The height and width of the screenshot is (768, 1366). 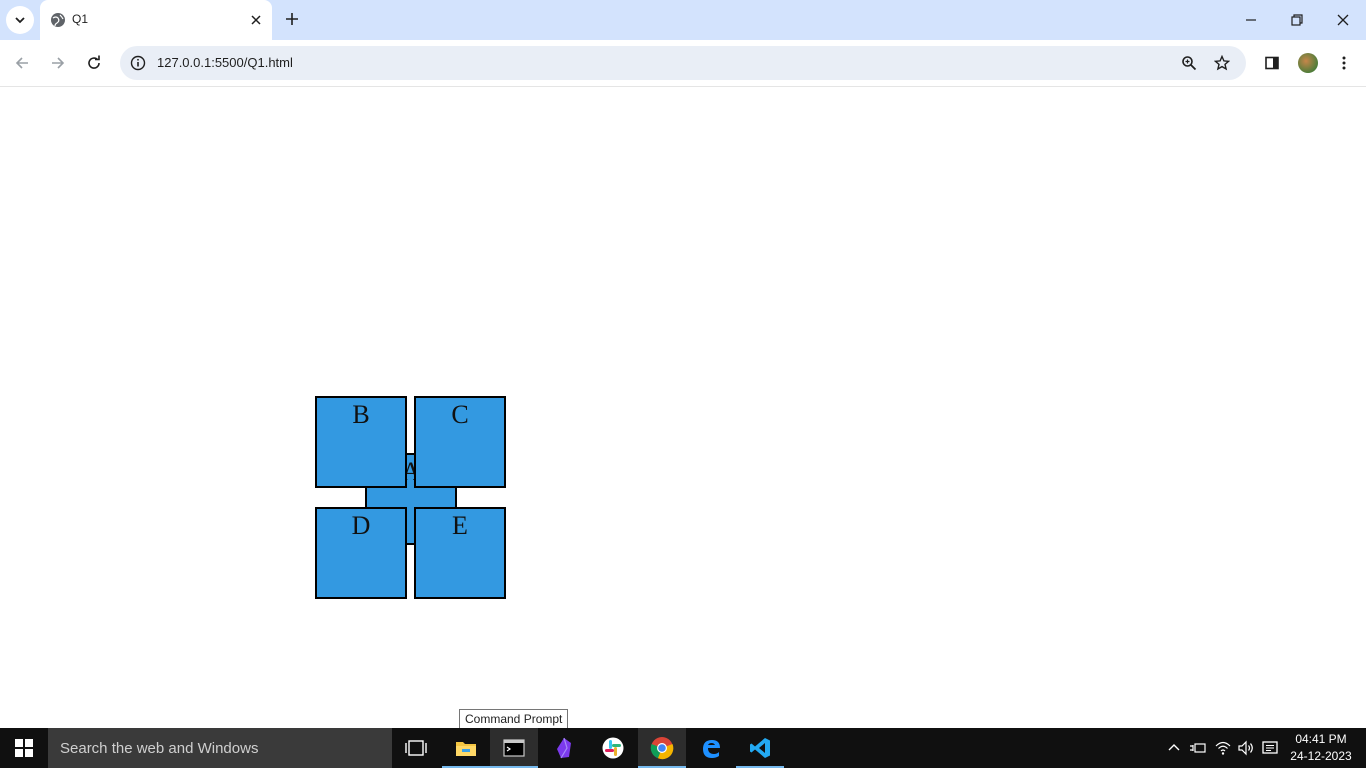 I want to click on globe-icon, so click(x=58, y=20).